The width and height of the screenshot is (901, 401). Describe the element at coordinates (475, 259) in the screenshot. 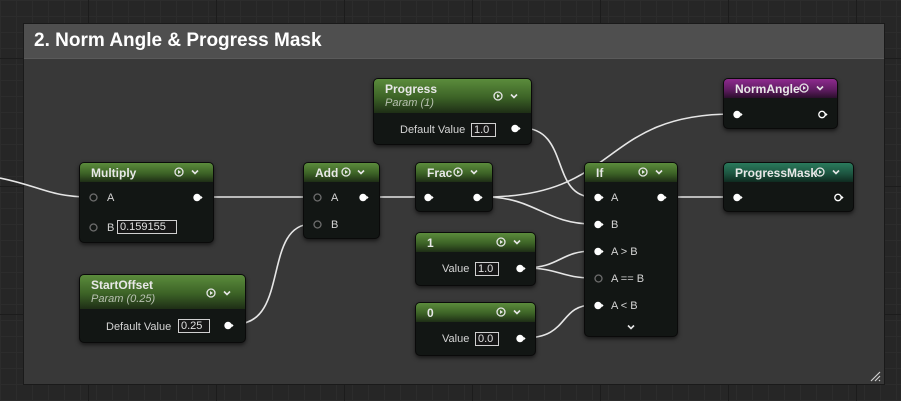

I see `node-constant-one: 1 Value 1.0` at that location.